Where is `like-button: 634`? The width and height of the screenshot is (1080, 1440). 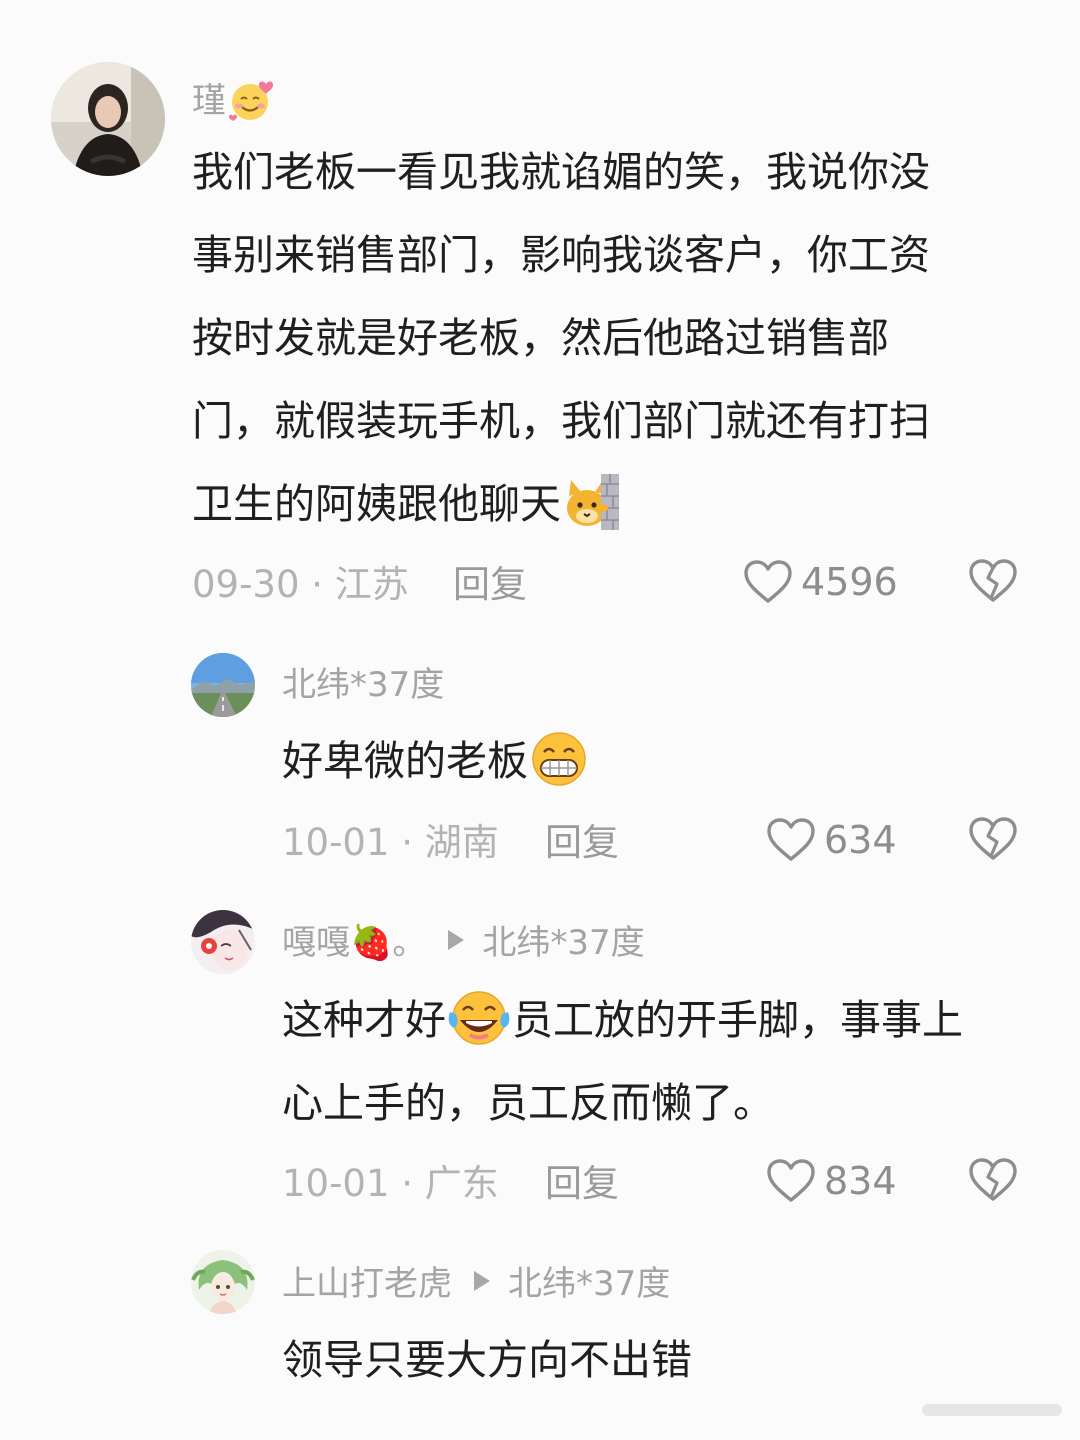 like-button: 634 is located at coordinates (831, 840).